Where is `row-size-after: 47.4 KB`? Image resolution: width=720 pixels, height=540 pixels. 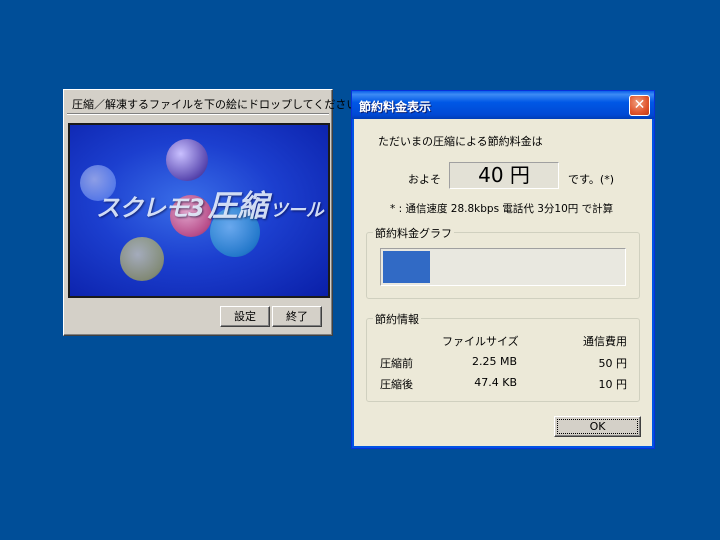
row-size-after: 47.4 KB is located at coordinates (495, 382).